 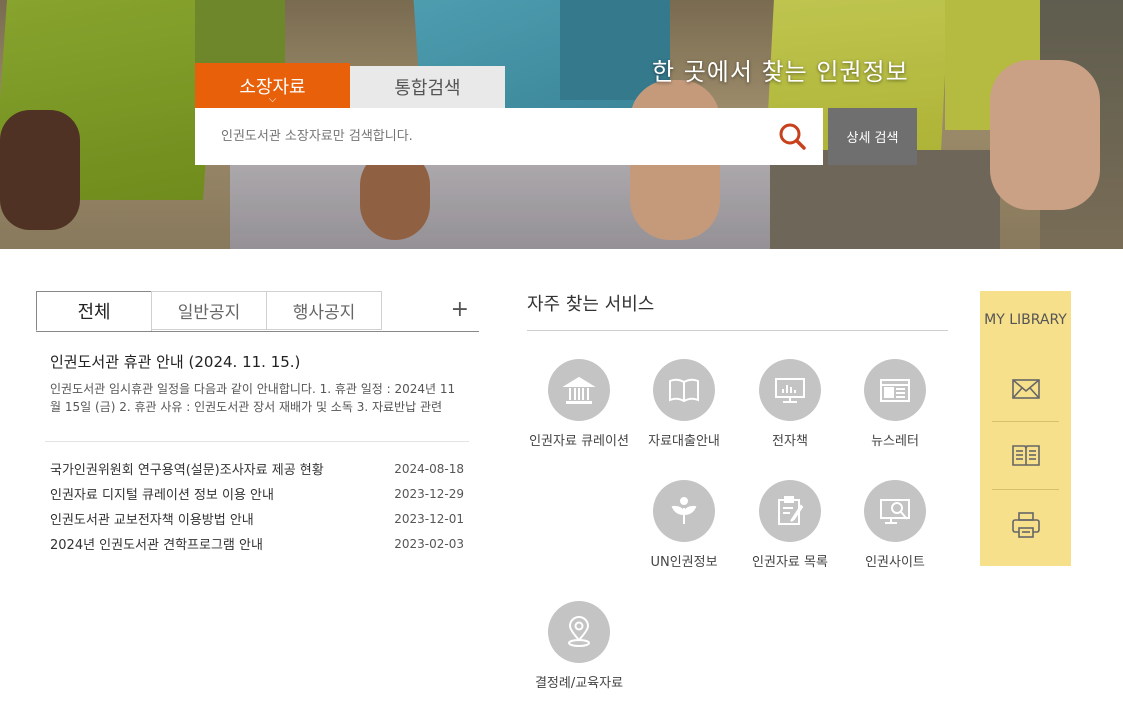 I want to click on monitor-search-icon, so click(x=895, y=511).